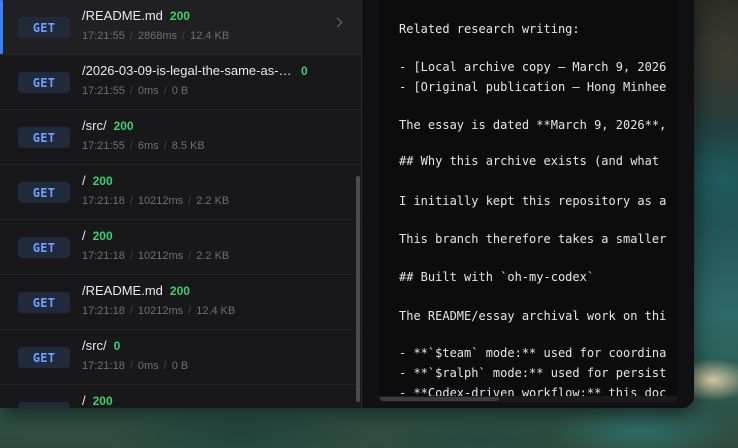 The height and width of the screenshot is (448, 738). Describe the element at coordinates (489, 29) in the screenshot. I see `markdown-paragraph: Related research writing:` at that location.